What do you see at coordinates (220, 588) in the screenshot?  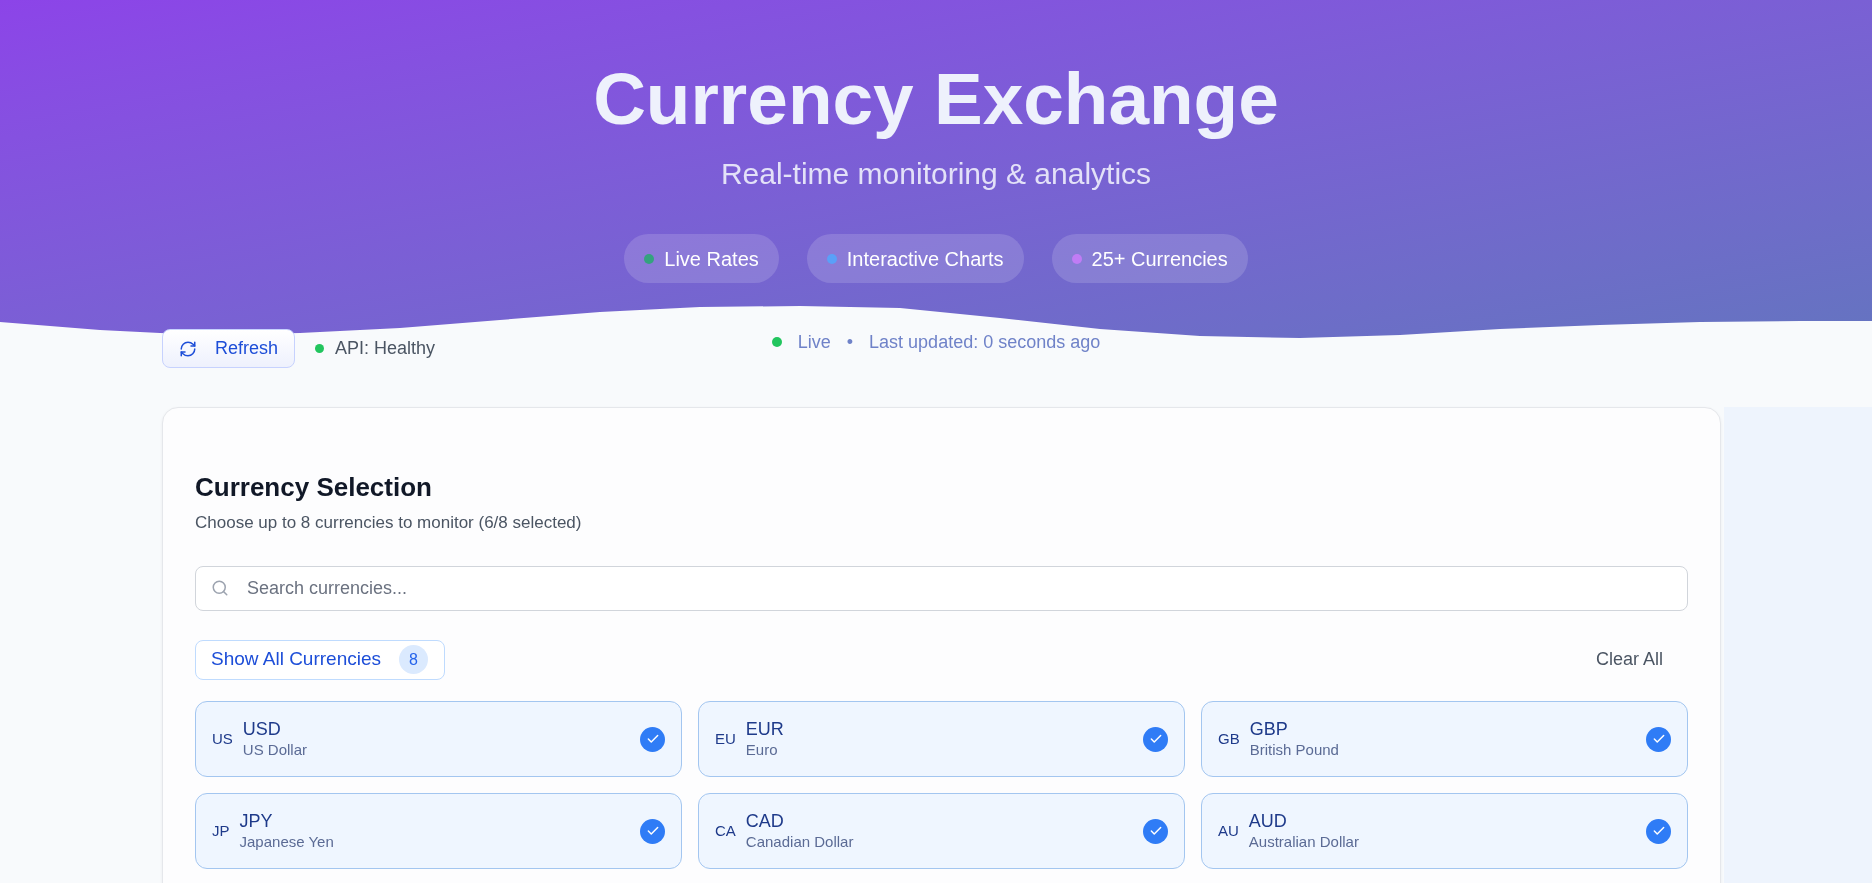 I see `search-icon` at bounding box center [220, 588].